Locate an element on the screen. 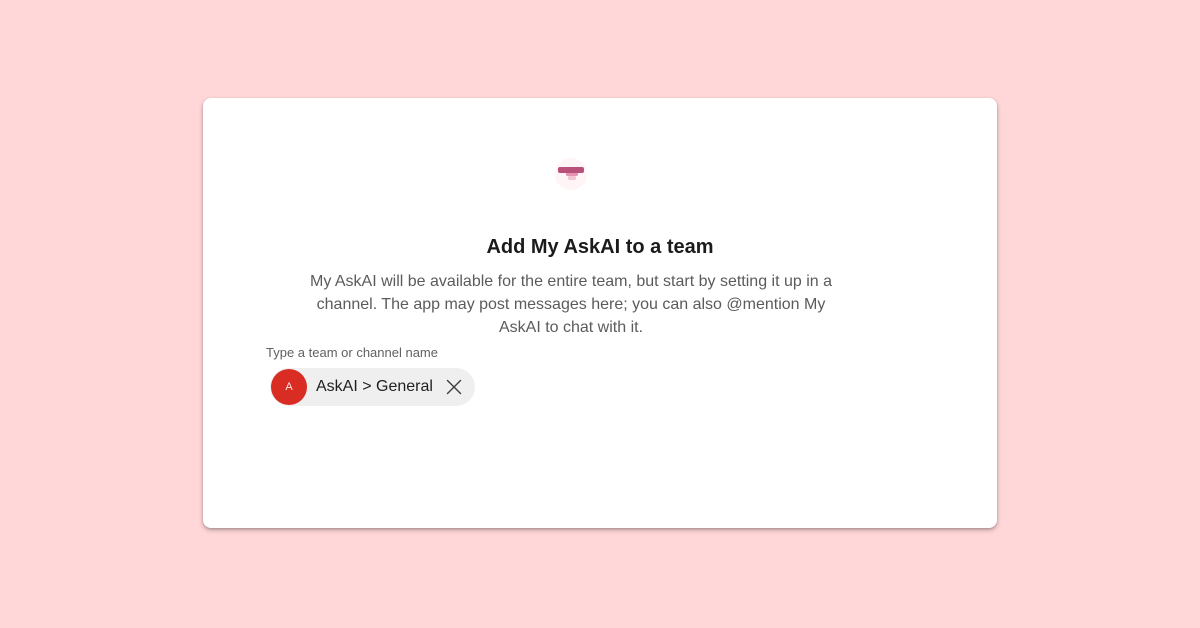 This screenshot has height=628, width=1200. selected-channel-chip: A AskAI > General is located at coordinates (372, 387).